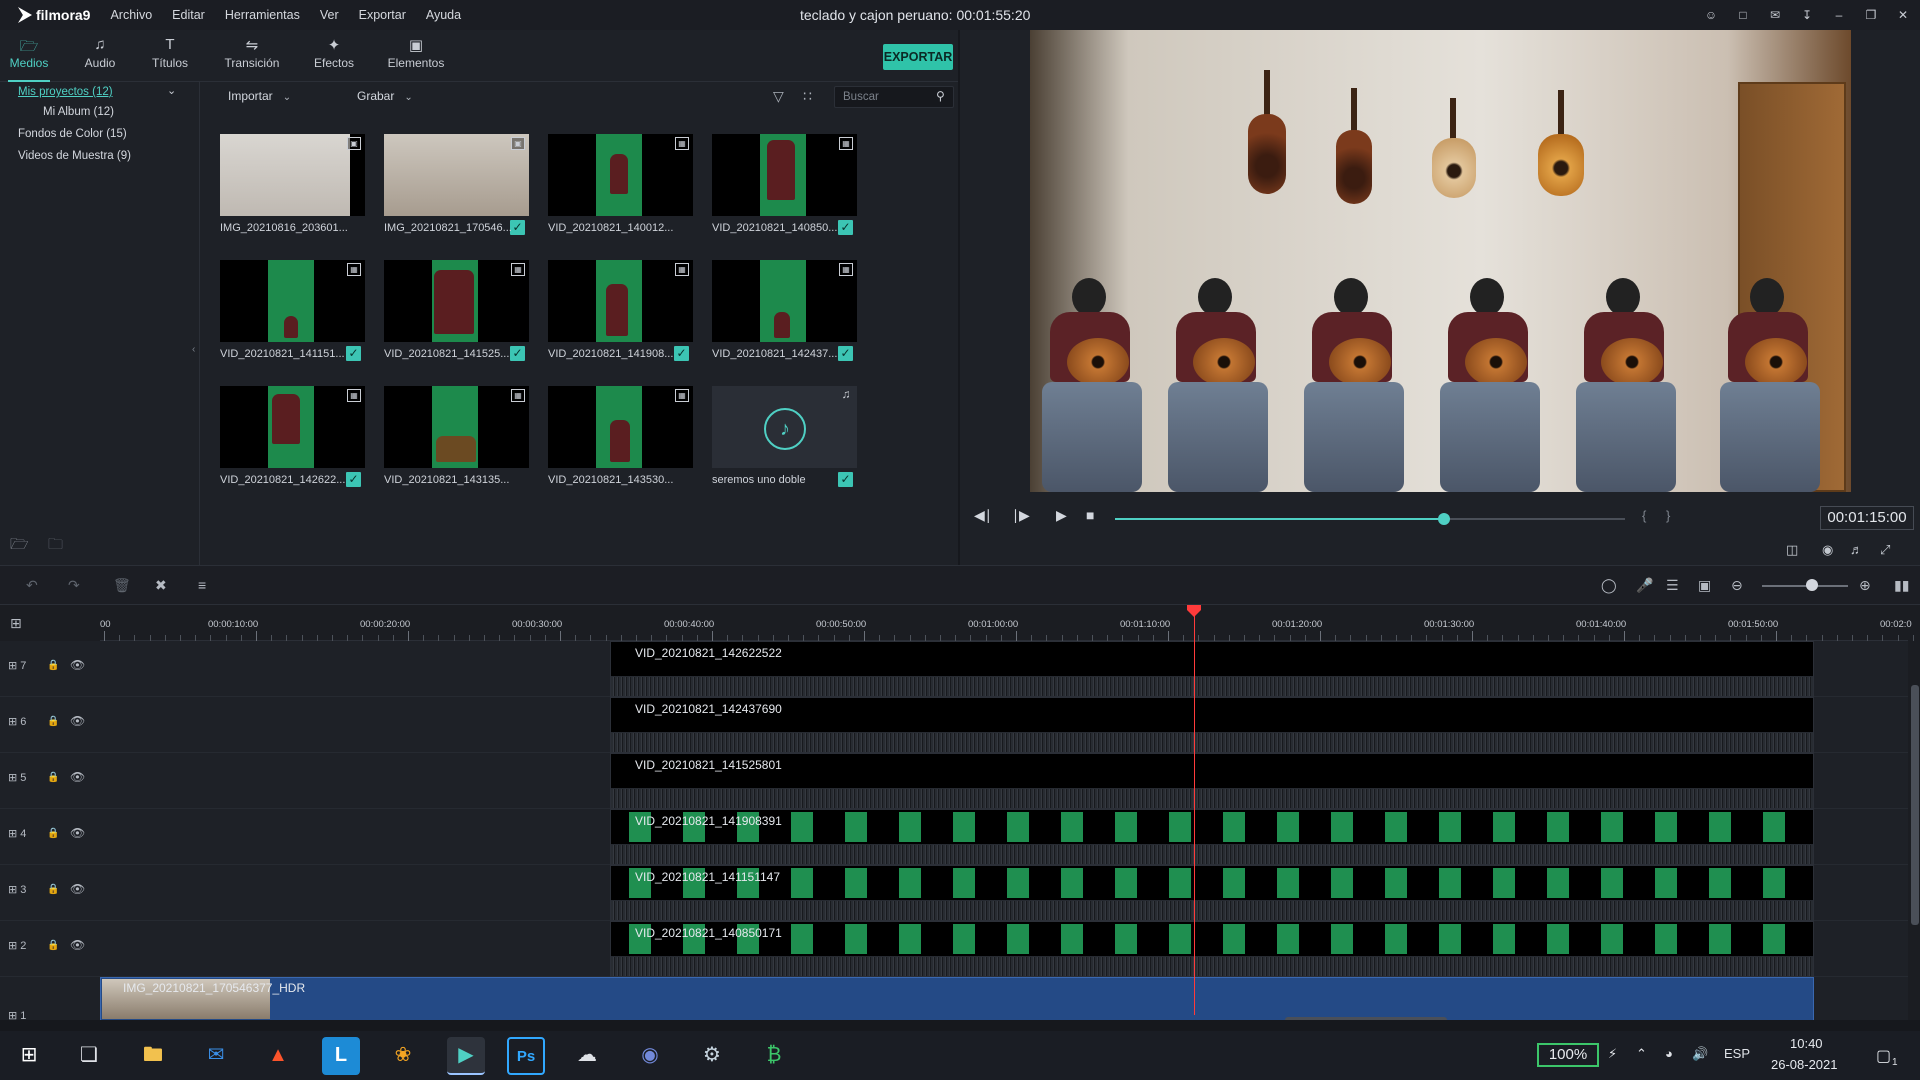  I want to click on sidebar-item-projects: Mis proyectos (12), so click(65, 92).